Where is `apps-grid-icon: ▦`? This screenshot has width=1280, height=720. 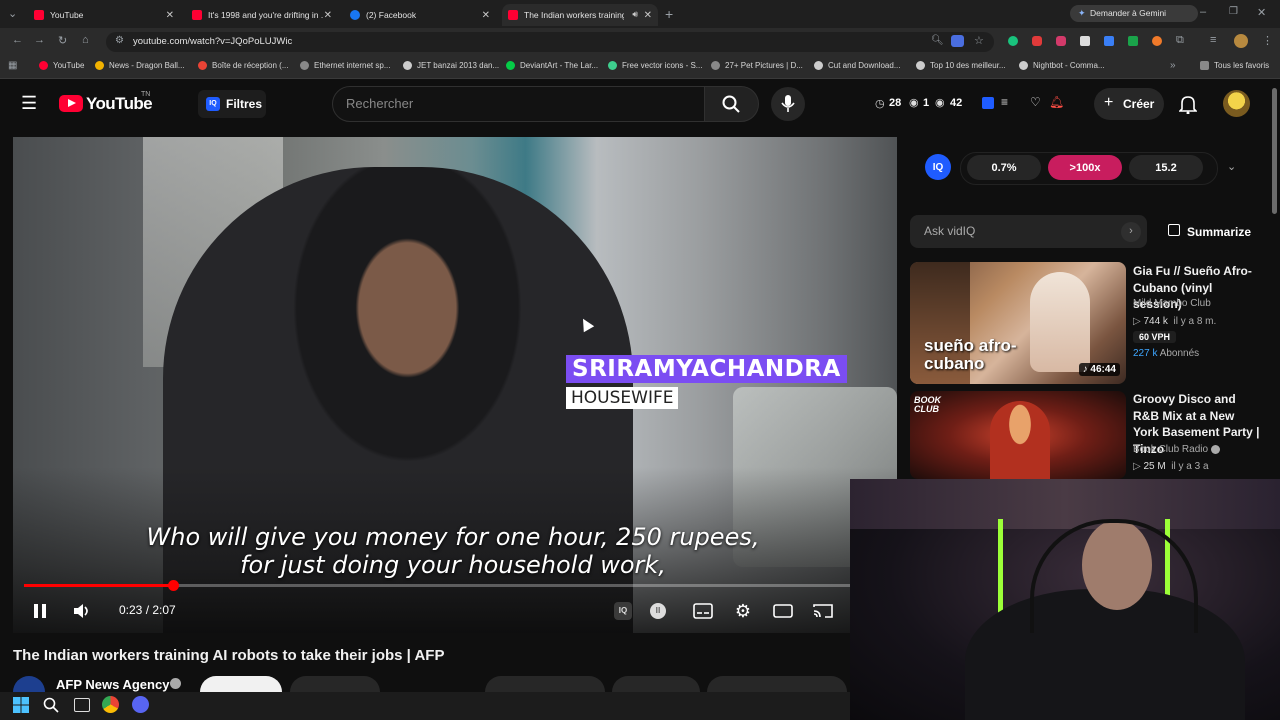
apps-grid-icon: ▦ is located at coordinates (12, 65).